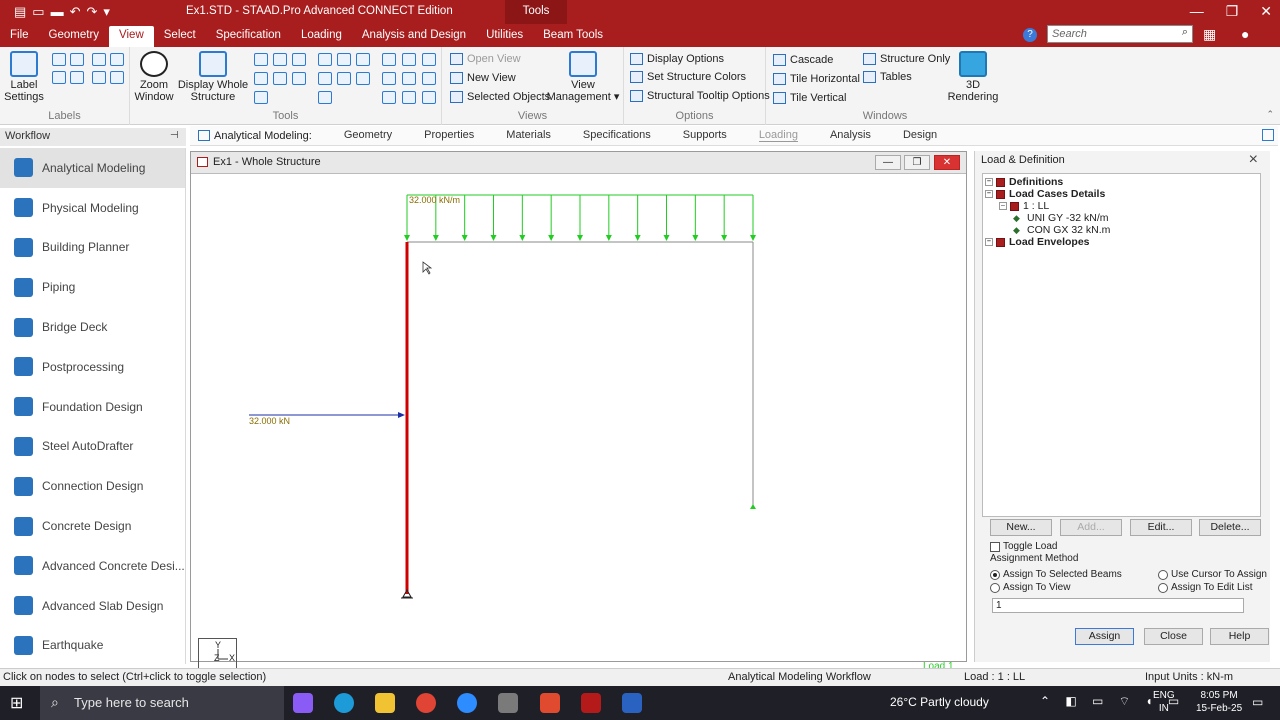  I want to click on user-icon: ●, so click(1245, 34).